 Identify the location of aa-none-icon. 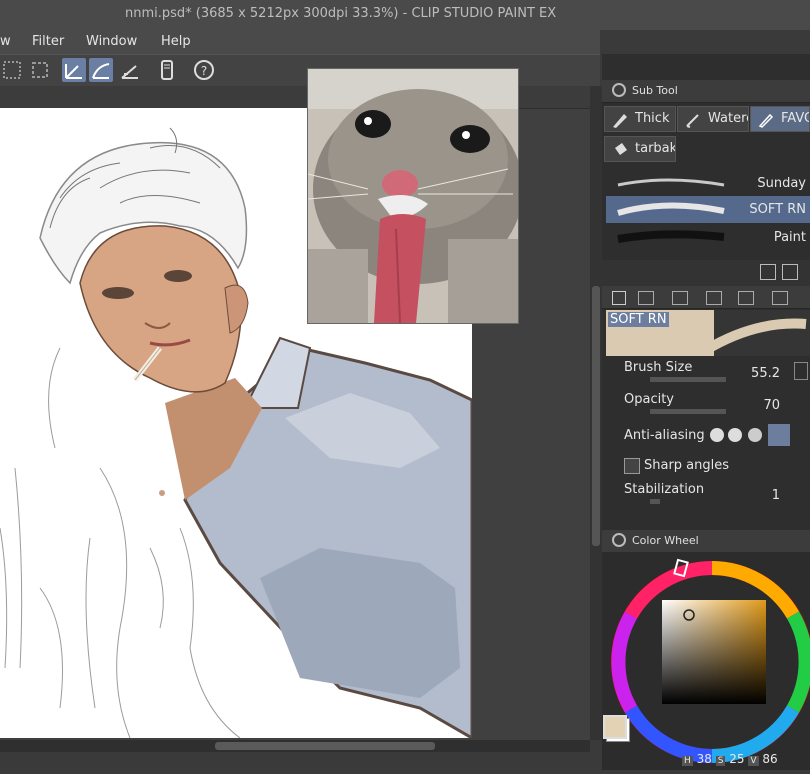
(717, 435).